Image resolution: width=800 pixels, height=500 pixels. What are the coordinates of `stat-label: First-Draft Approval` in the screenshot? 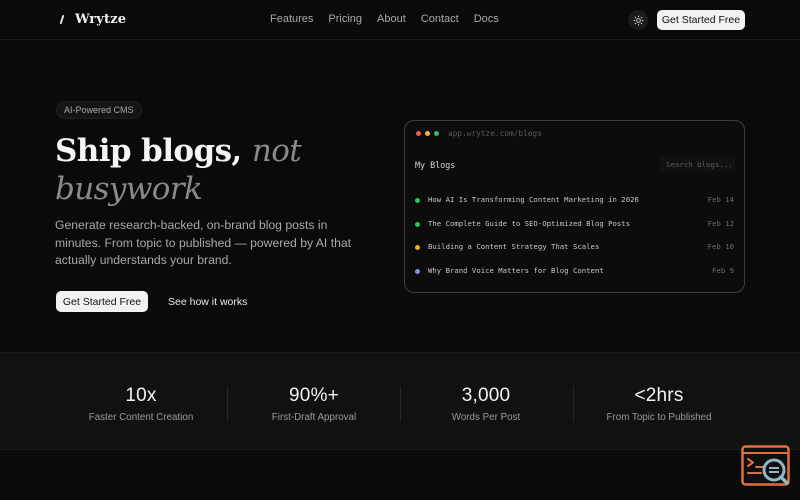 It's located at (314, 417).